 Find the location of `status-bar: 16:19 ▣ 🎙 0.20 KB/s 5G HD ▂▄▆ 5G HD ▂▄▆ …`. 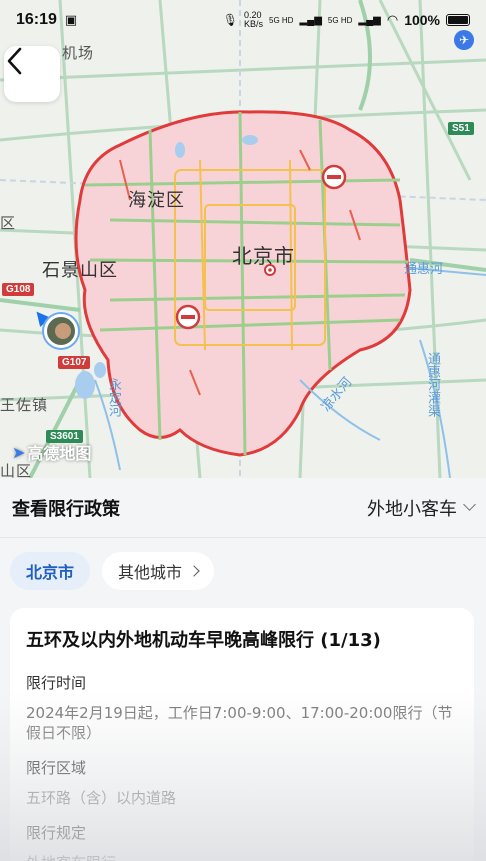

status-bar: 16:19 ▣ 🎙 0.20 KB/s 5G HD ▂▄▆ 5G HD ▂▄▆ … is located at coordinates (243, 20).